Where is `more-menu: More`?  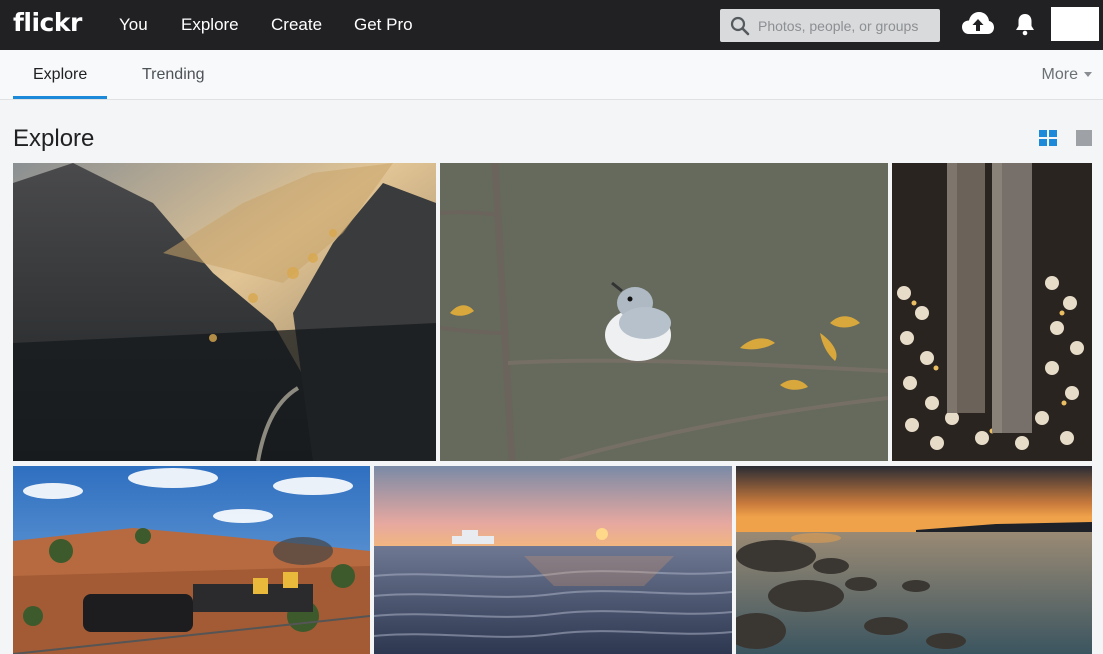 more-menu: More is located at coordinates (1067, 75).